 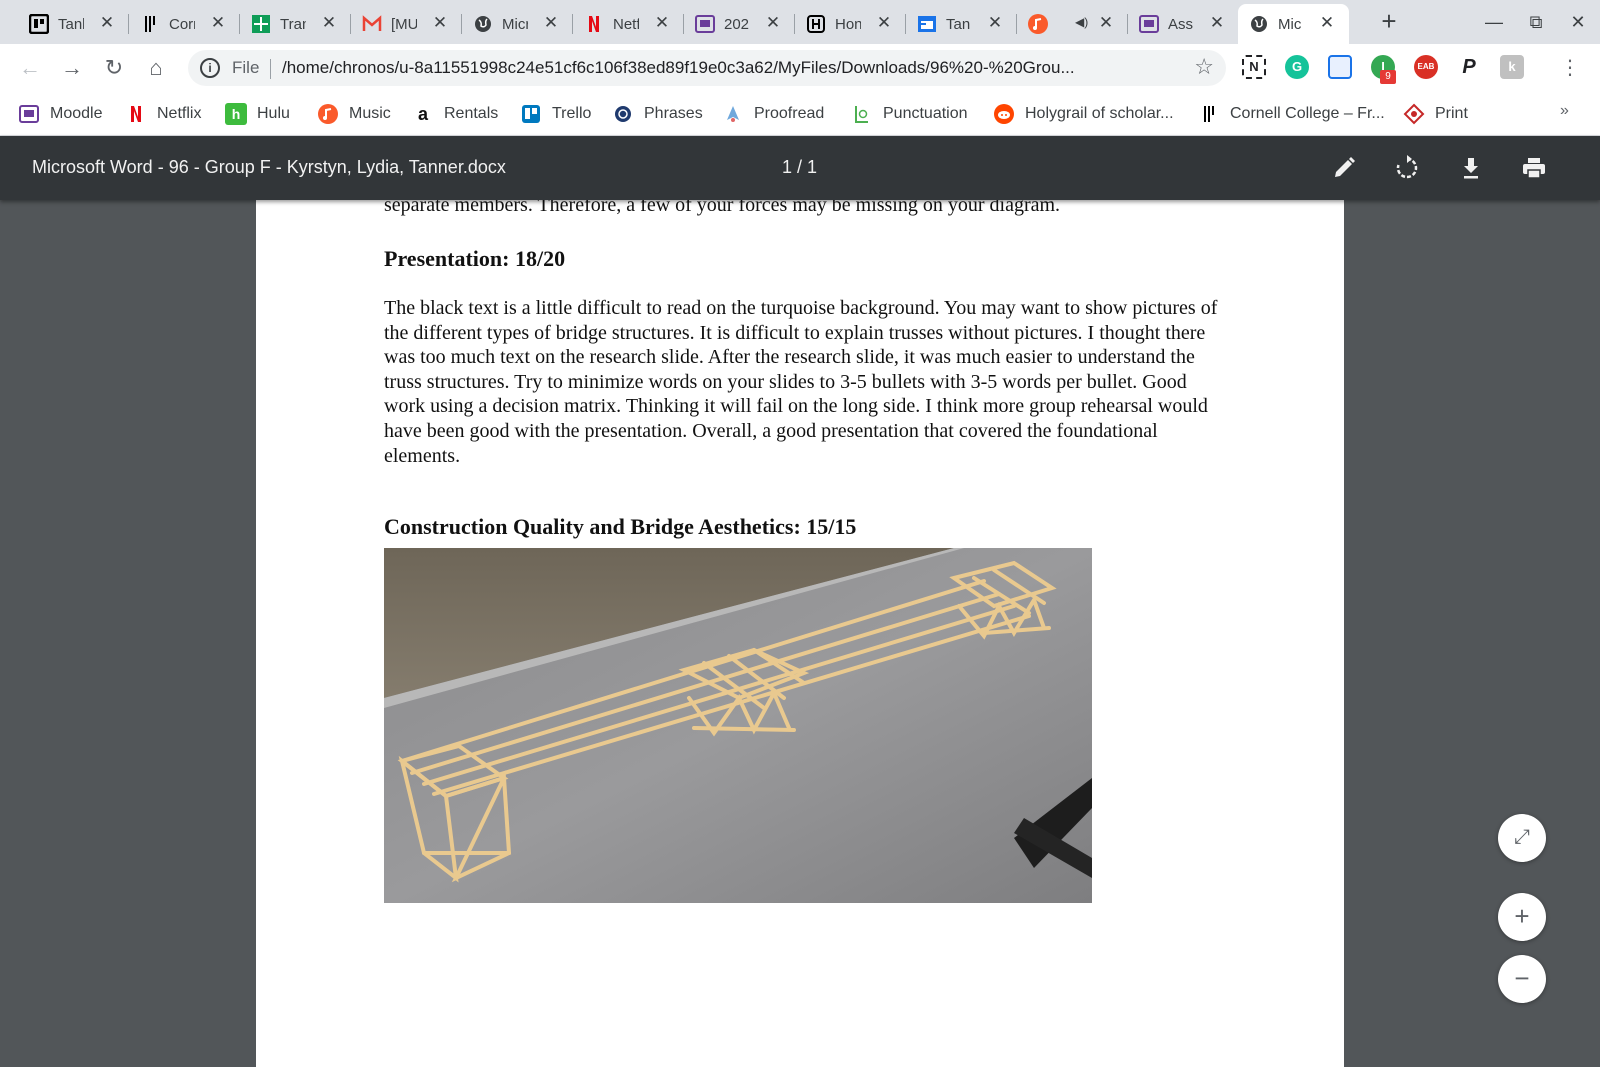 What do you see at coordinates (1494, 22) in the screenshot?
I see `minimize-button: —` at bounding box center [1494, 22].